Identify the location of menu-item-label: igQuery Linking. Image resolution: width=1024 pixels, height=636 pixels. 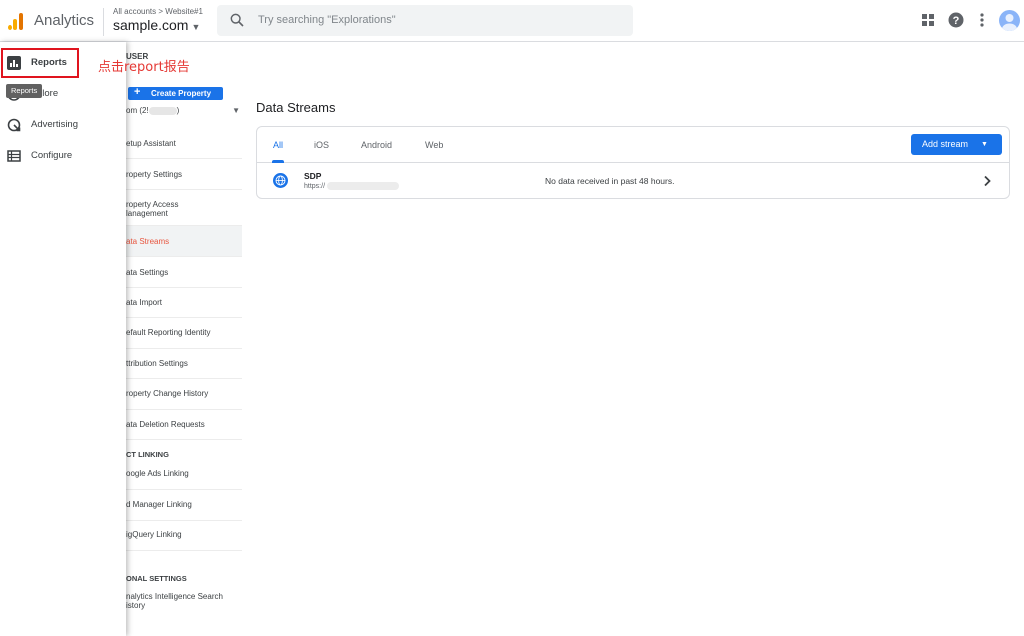
(154, 534).